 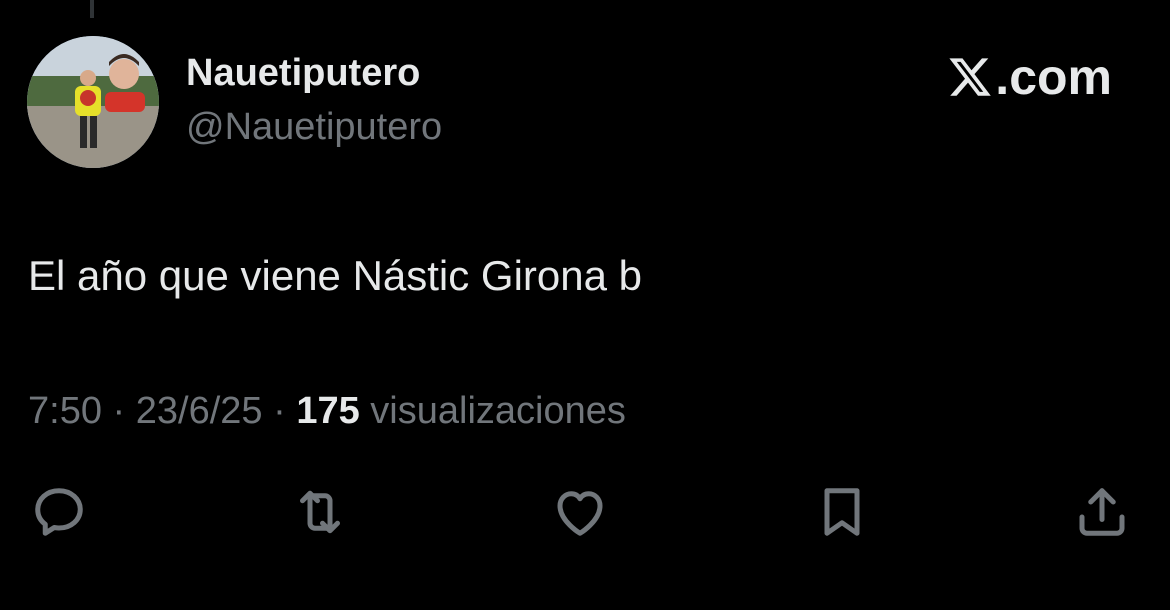 What do you see at coordinates (970, 77) in the screenshot?
I see `x-logo-icon` at bounding box center [970, 77].